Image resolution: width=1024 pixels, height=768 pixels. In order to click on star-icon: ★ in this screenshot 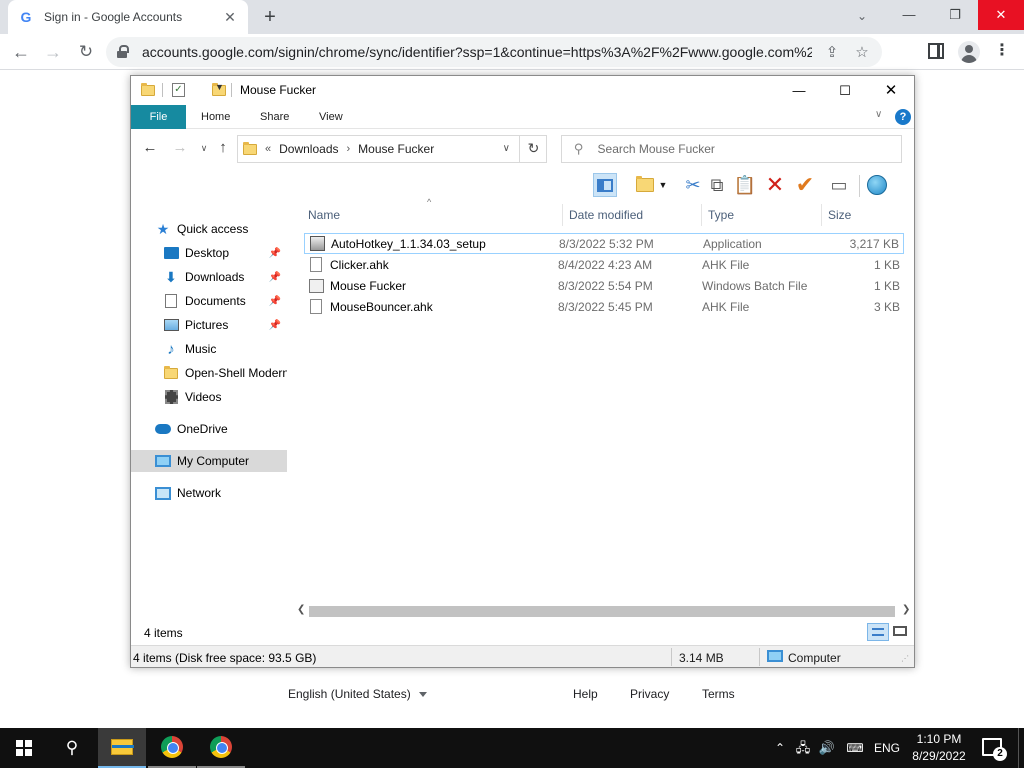, I will do `click(163, 228)`.